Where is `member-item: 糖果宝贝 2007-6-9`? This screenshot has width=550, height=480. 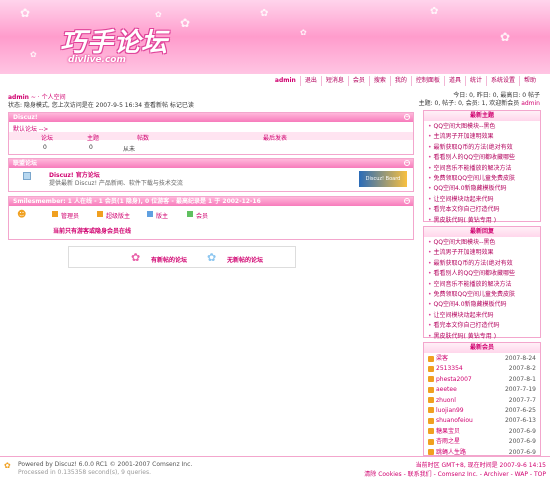 member-item: 糖果宝贝 2007-6-9 is located at coordinates (482, 432).